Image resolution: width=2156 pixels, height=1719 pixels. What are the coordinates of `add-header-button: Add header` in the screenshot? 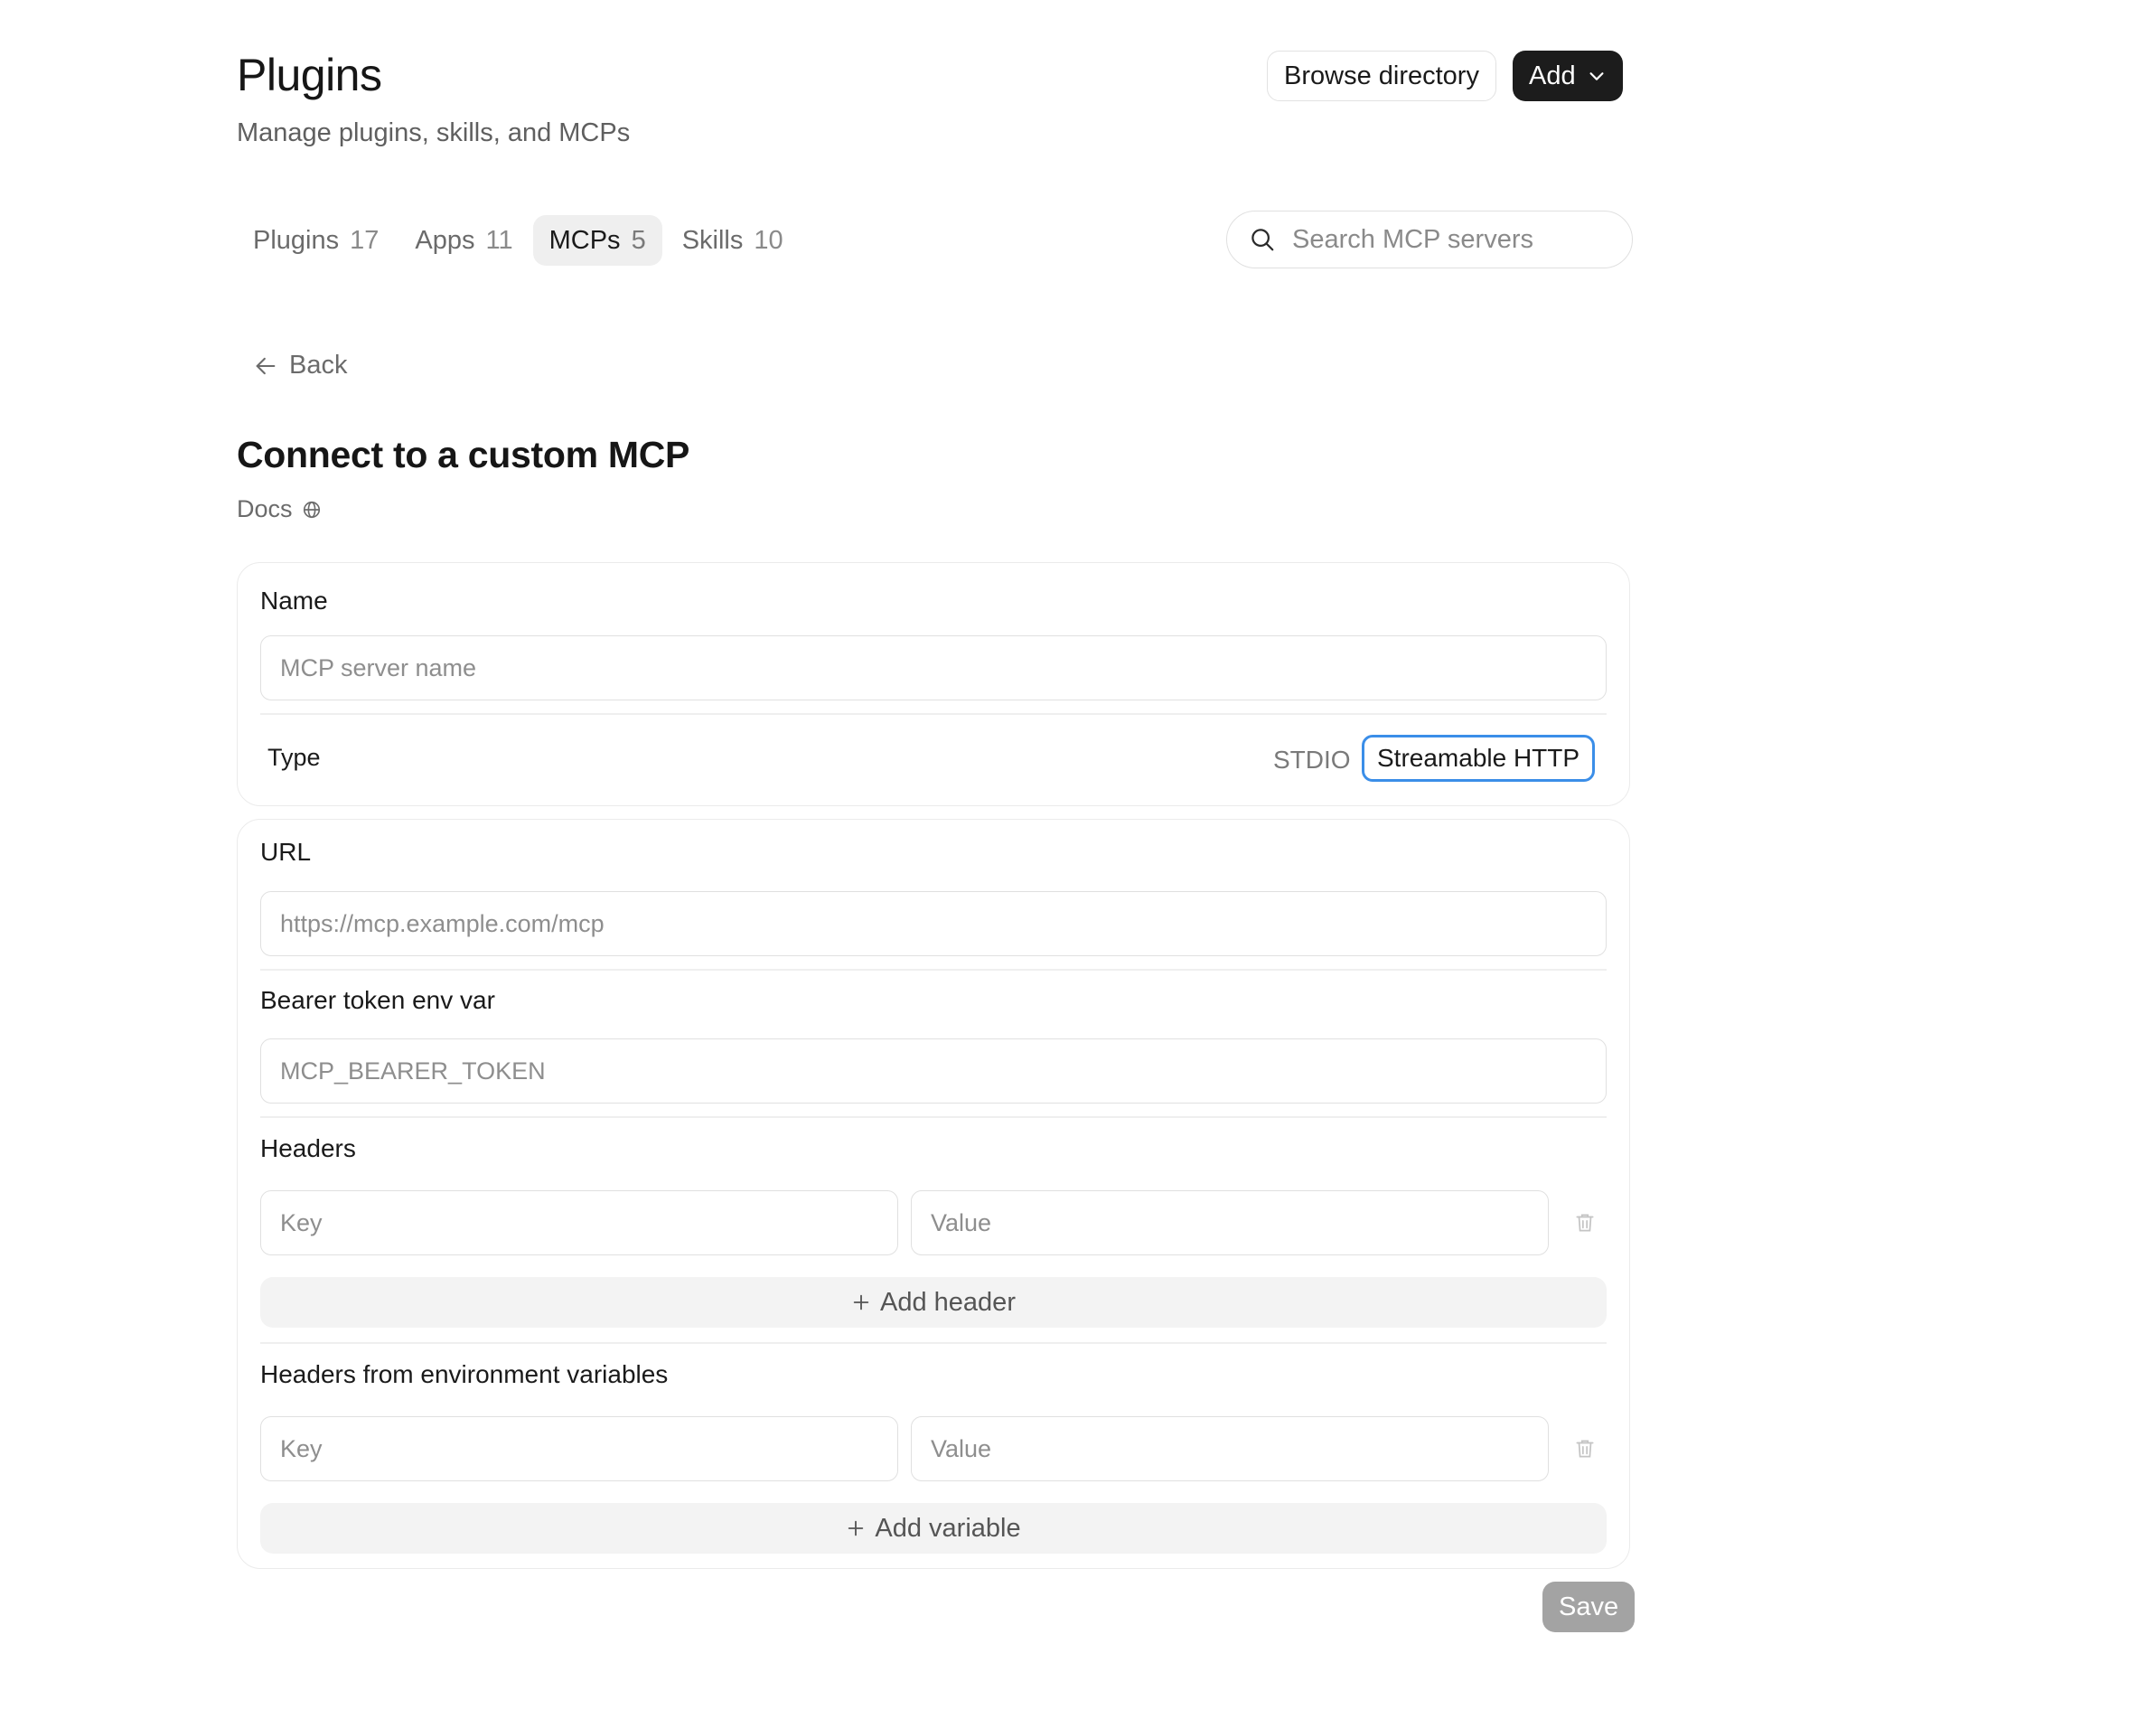 It's located at (933, 1302).